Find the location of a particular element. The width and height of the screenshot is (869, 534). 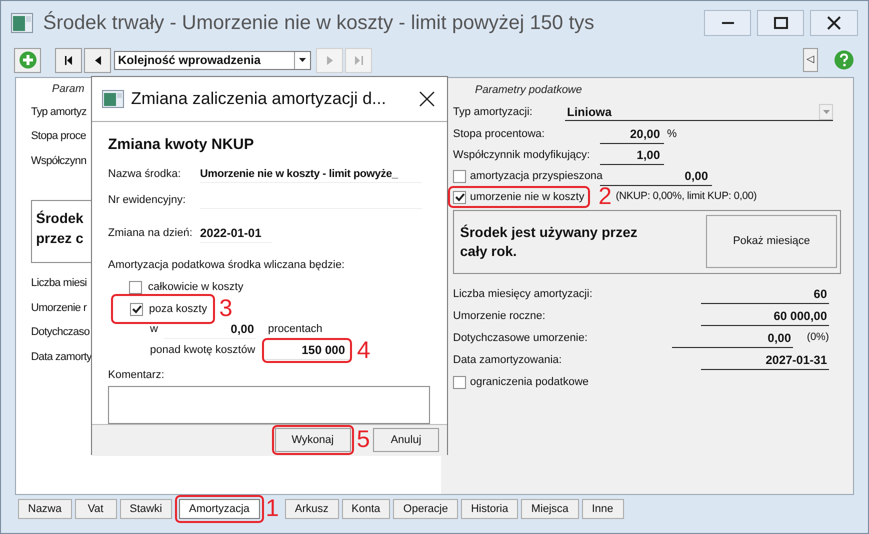

checkbox-label: całkowicie w koszty is located at coordinates (196, 287).